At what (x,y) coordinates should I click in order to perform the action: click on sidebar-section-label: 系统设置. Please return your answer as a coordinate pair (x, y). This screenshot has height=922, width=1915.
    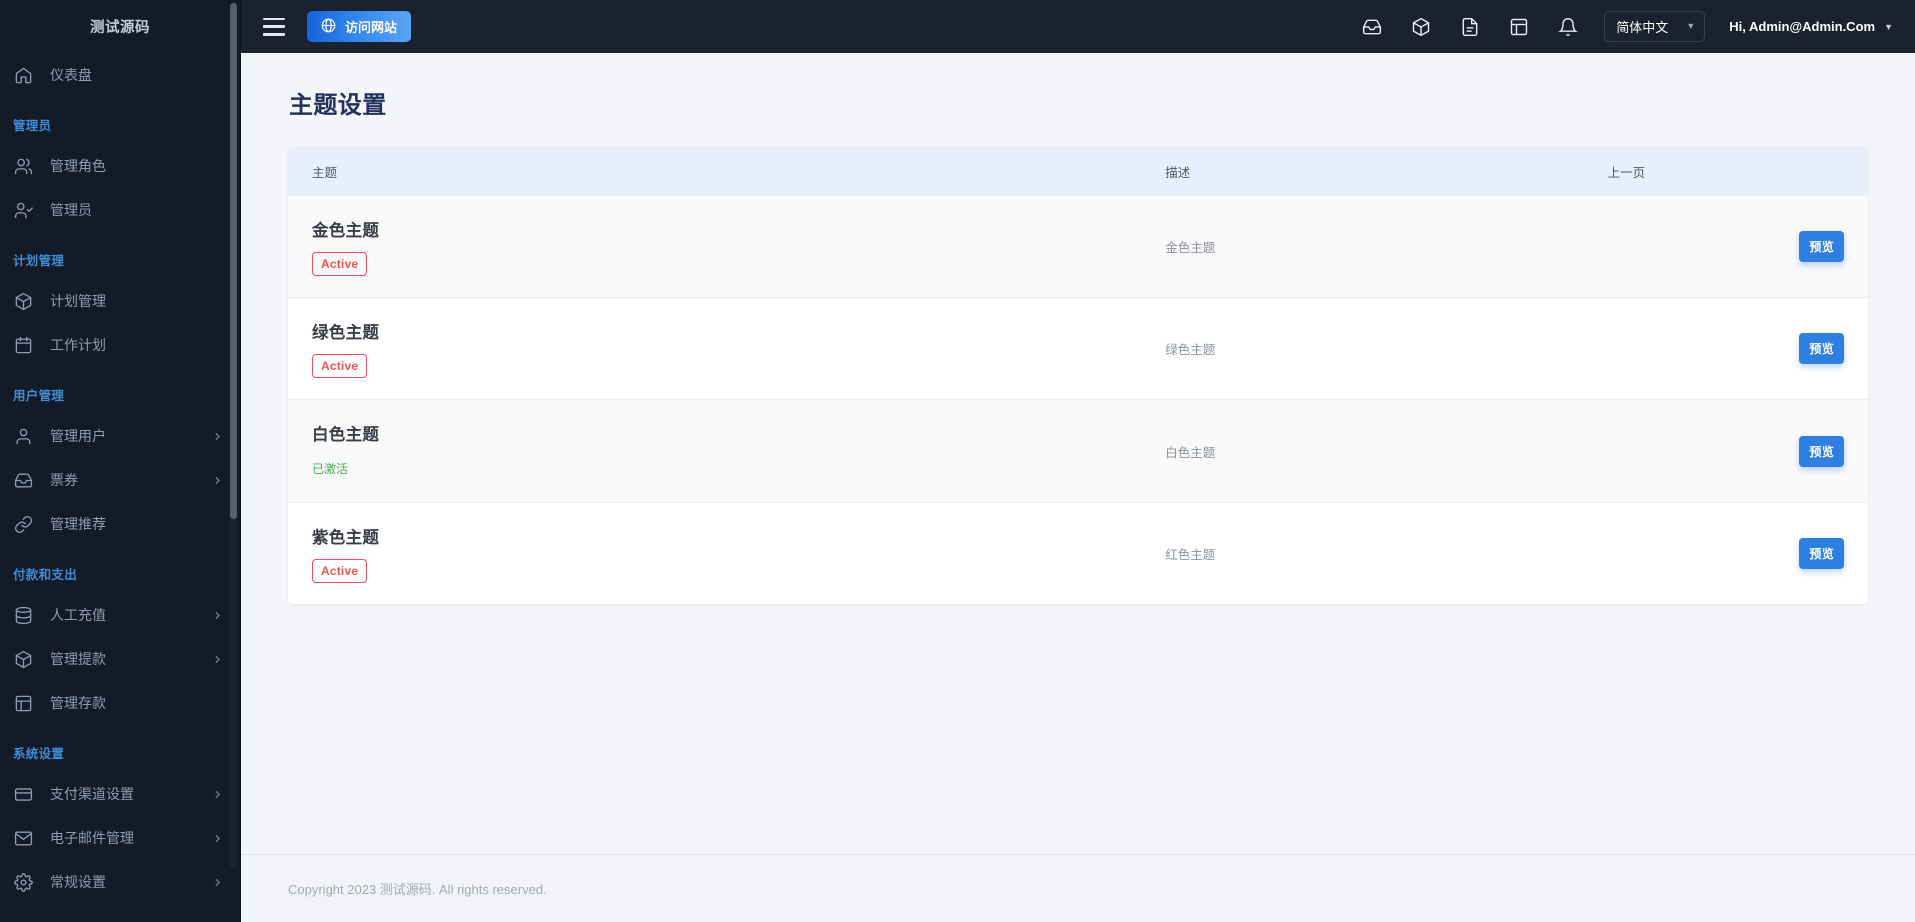
    Looking at the image, I should click on (39, 754).